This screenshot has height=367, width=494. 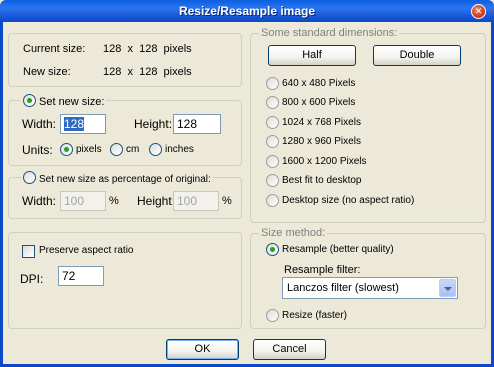 What do you see at coordinates (37, 150) in the screenshot?
I see `units-label: Units:` at bounding box center [37, 150].